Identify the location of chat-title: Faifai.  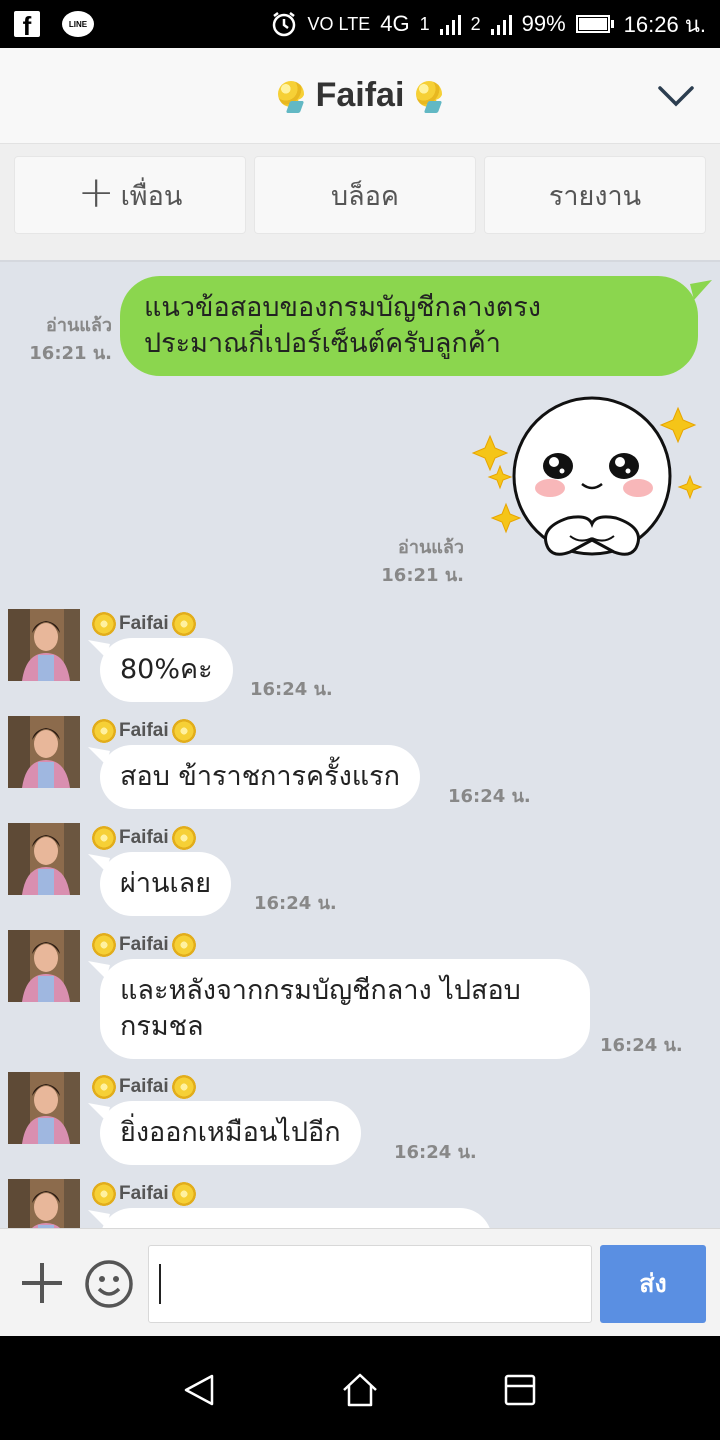
(360, 95).